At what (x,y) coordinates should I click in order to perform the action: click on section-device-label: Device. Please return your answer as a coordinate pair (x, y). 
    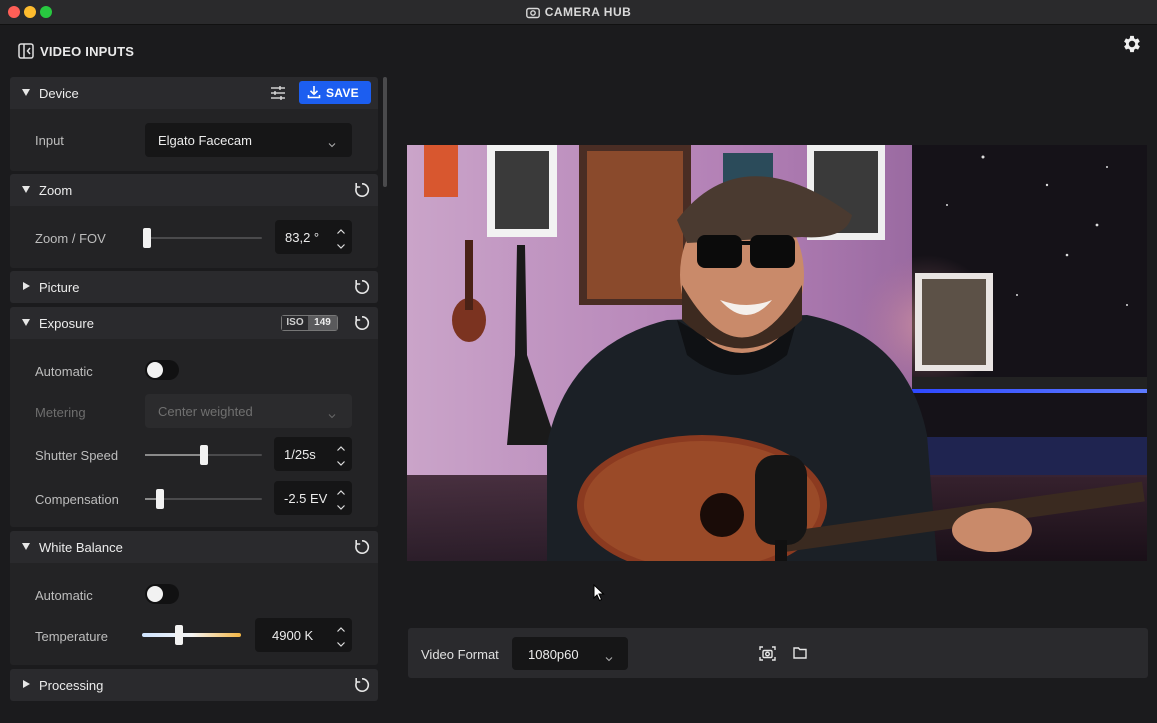
    Looking at the image, I should click on (59, 93).